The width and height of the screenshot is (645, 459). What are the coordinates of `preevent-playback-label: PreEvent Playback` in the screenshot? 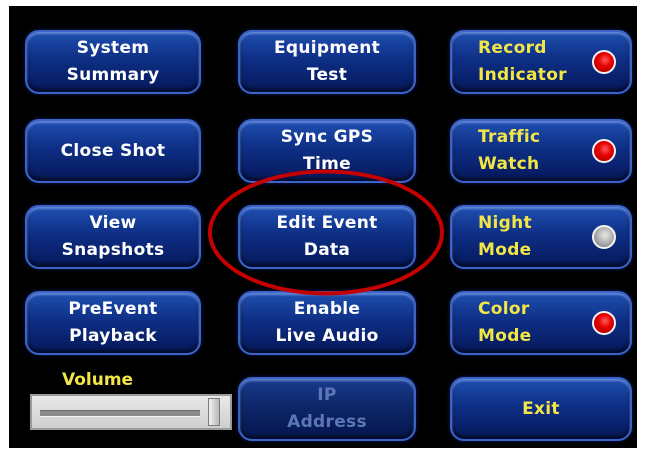 It's located at (113, 322).